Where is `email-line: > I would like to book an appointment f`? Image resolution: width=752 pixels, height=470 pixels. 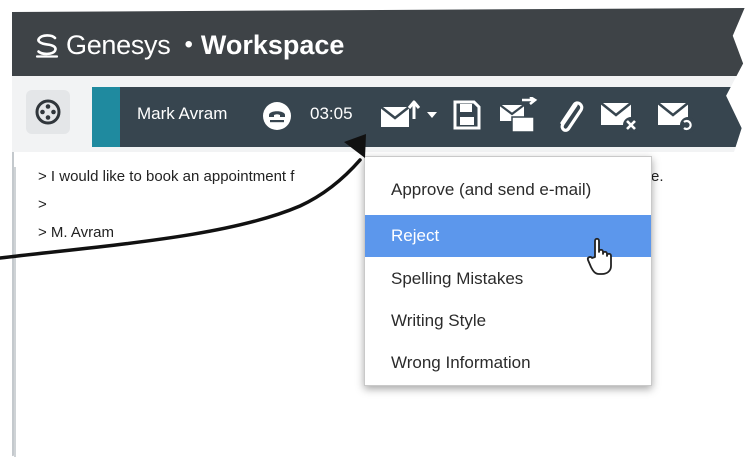 email-line: > I would like to book an appointment f is located at coordinates (166, 176).